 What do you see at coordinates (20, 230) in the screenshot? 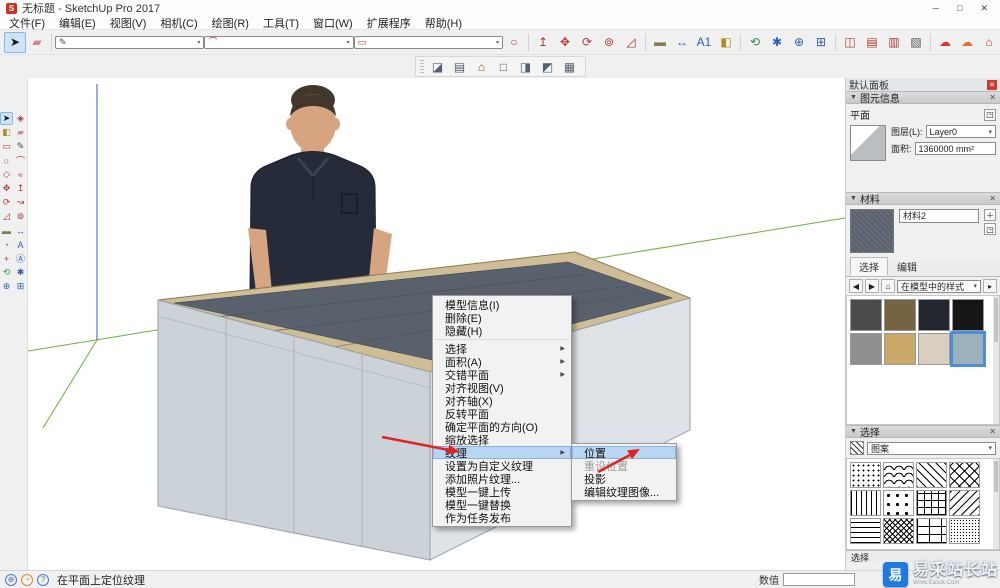
I see `lt-dimension-tool-icon: ↔` at bounding box center [20, 230].